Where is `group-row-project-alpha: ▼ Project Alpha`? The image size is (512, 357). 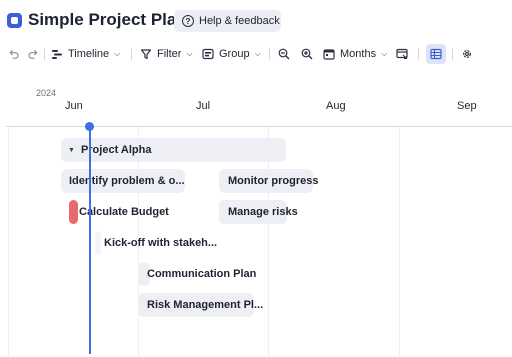 group-row-project-alpha: ▼ Project Alpha is located at coordinates (109, 150).